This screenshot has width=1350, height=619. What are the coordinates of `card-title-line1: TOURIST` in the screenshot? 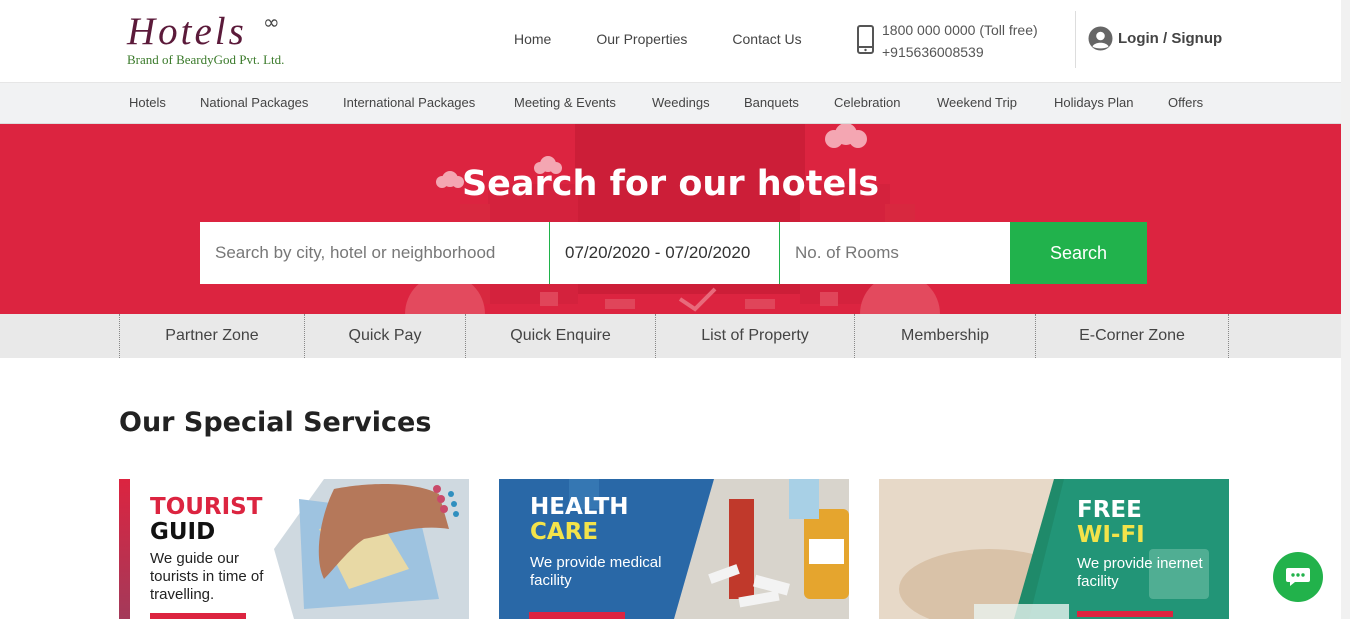 It's located at (206, 507).